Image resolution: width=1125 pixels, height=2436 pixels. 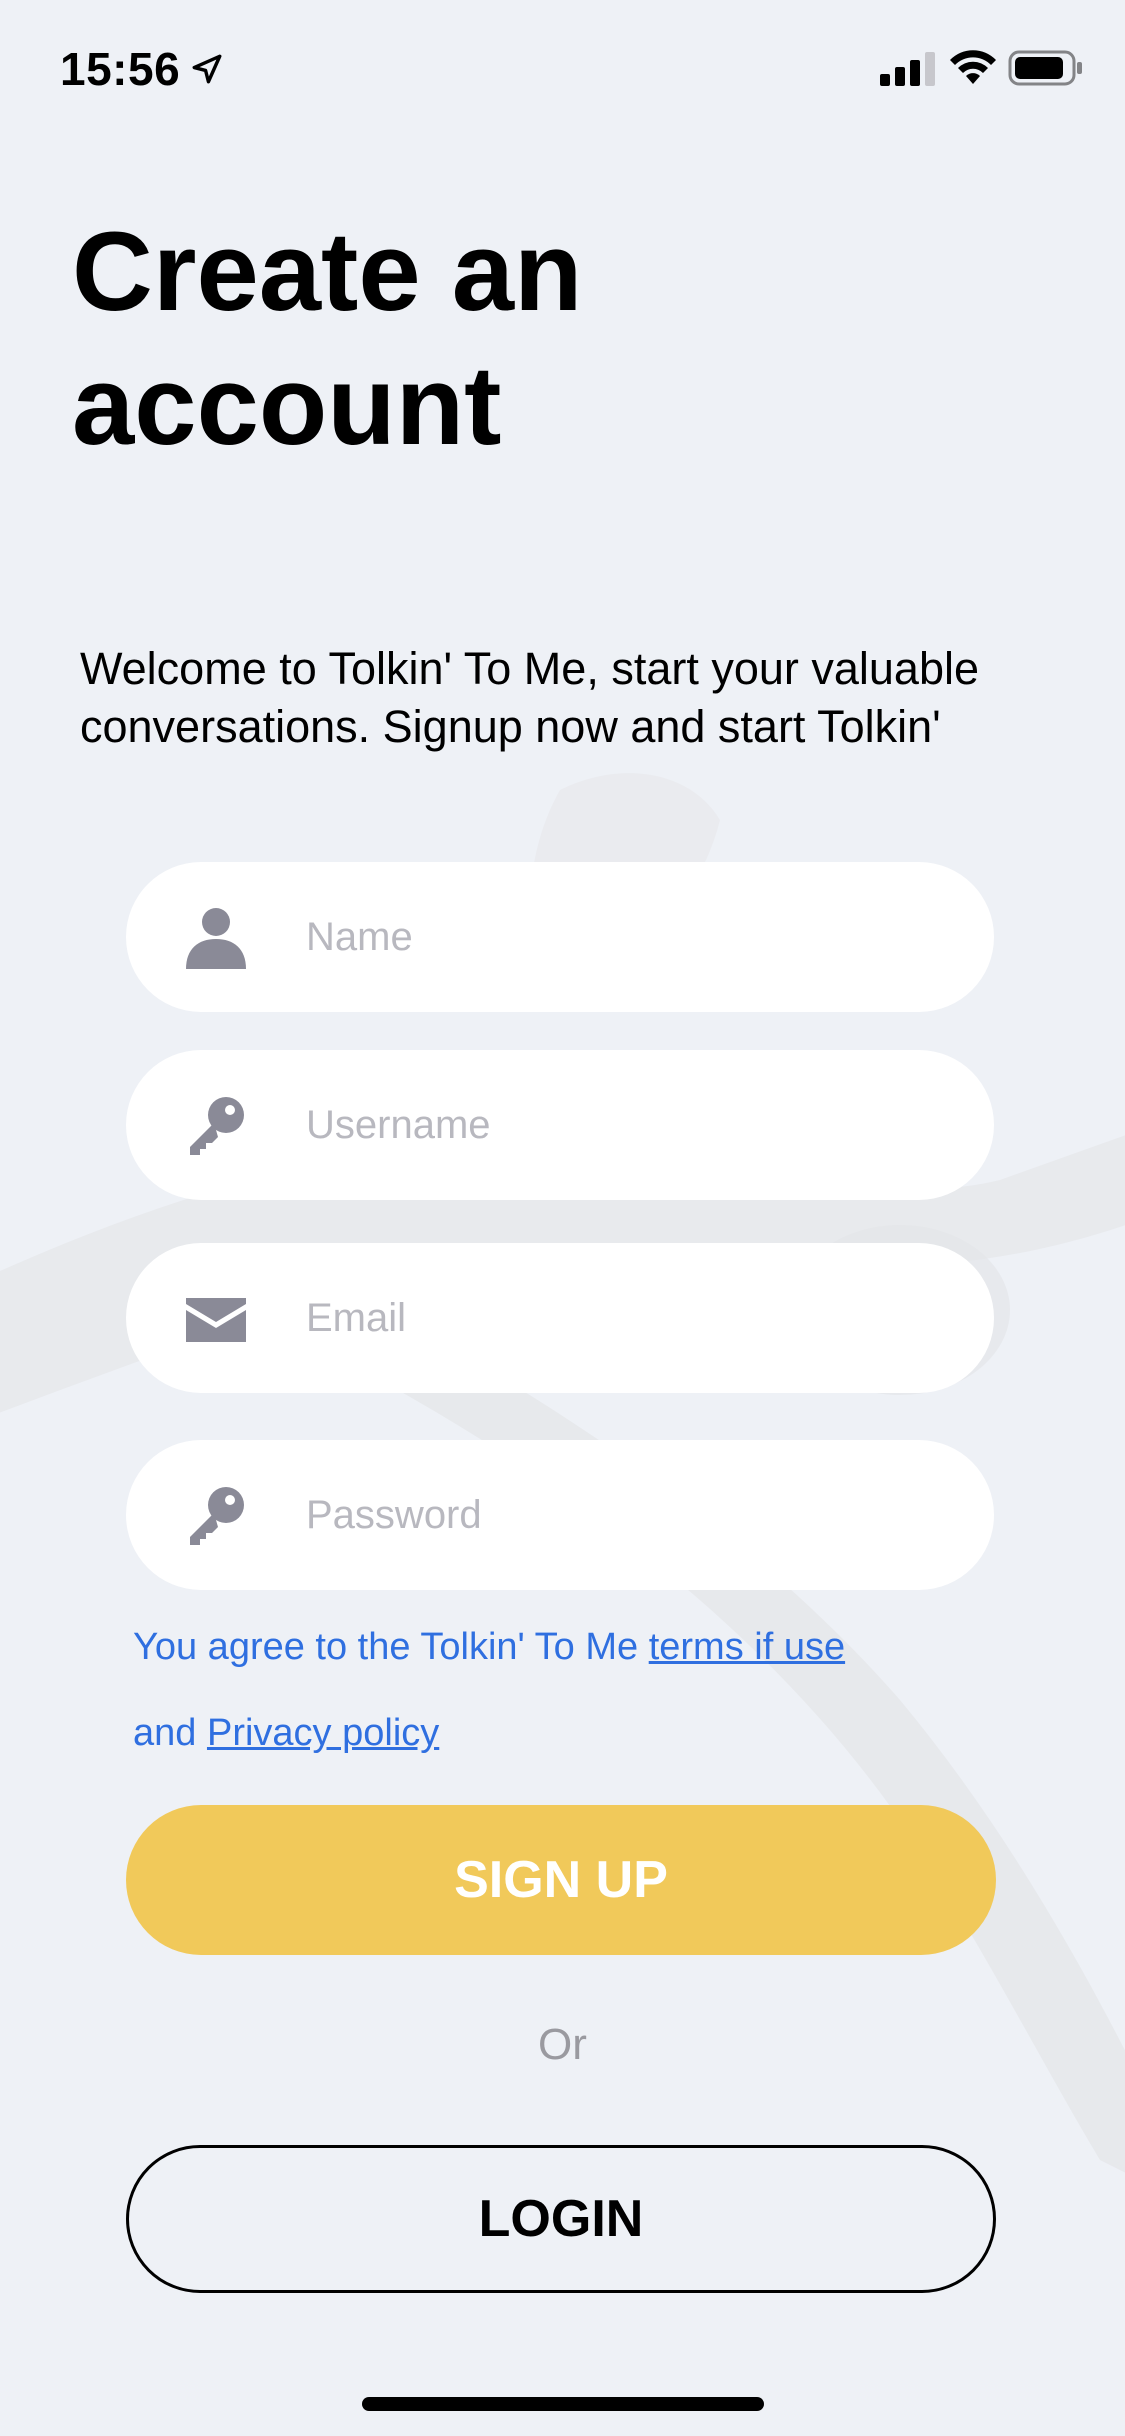 I want to click on terms-of-use-link: terms if use, so click(x=747, y=1647).